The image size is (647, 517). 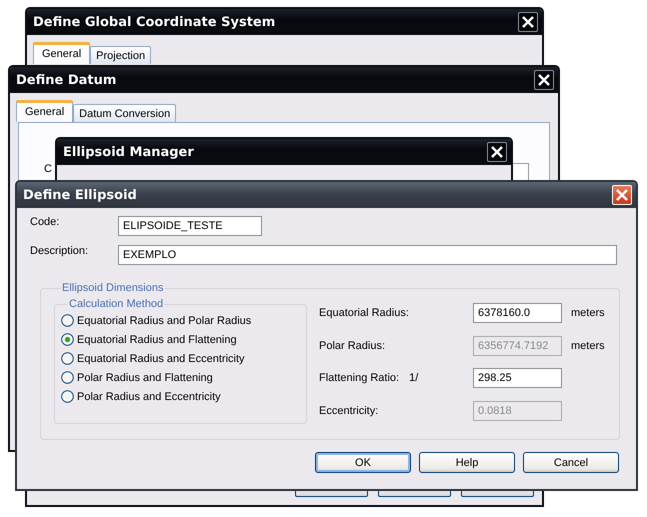 What do you see at coordinates (121, 55) in the screenshot?
I see `tab: Projection` at bounding box center [121, 55].